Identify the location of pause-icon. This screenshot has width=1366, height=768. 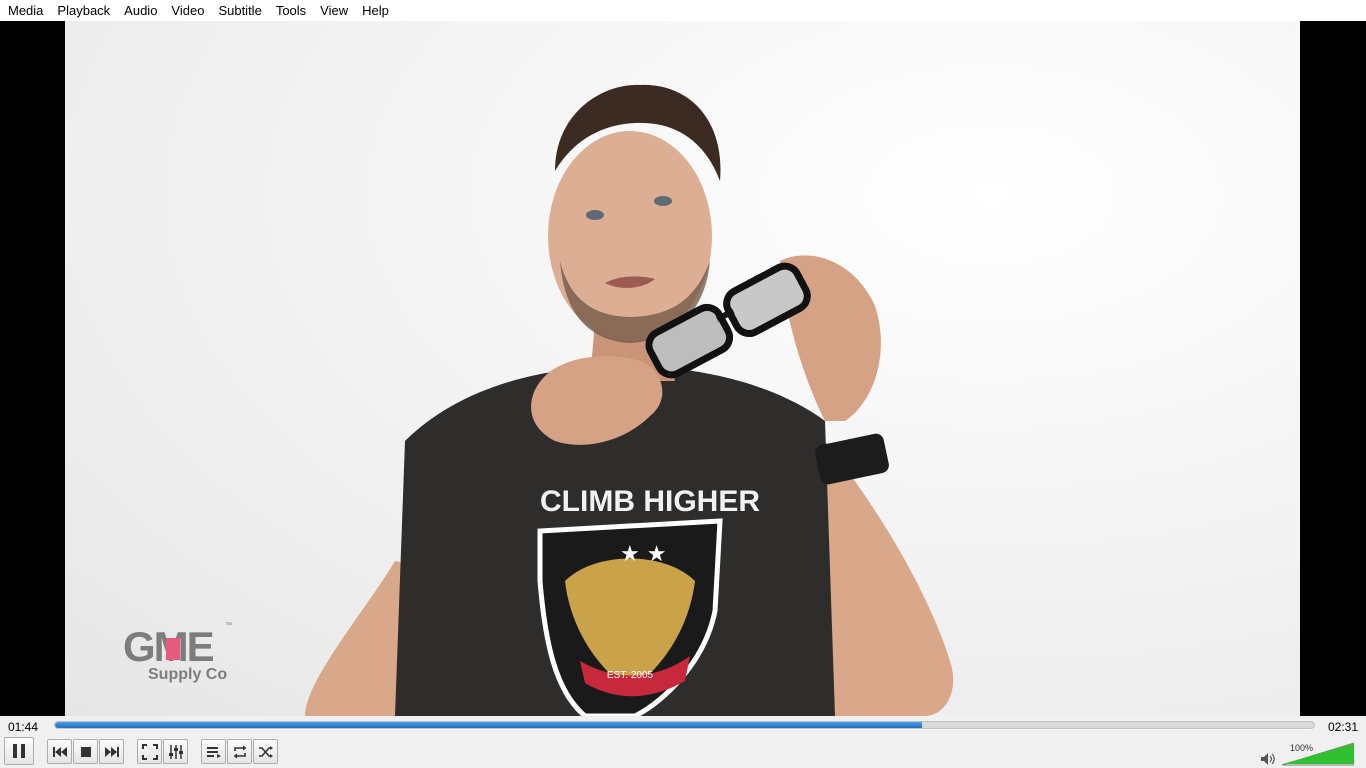
(19, 751).